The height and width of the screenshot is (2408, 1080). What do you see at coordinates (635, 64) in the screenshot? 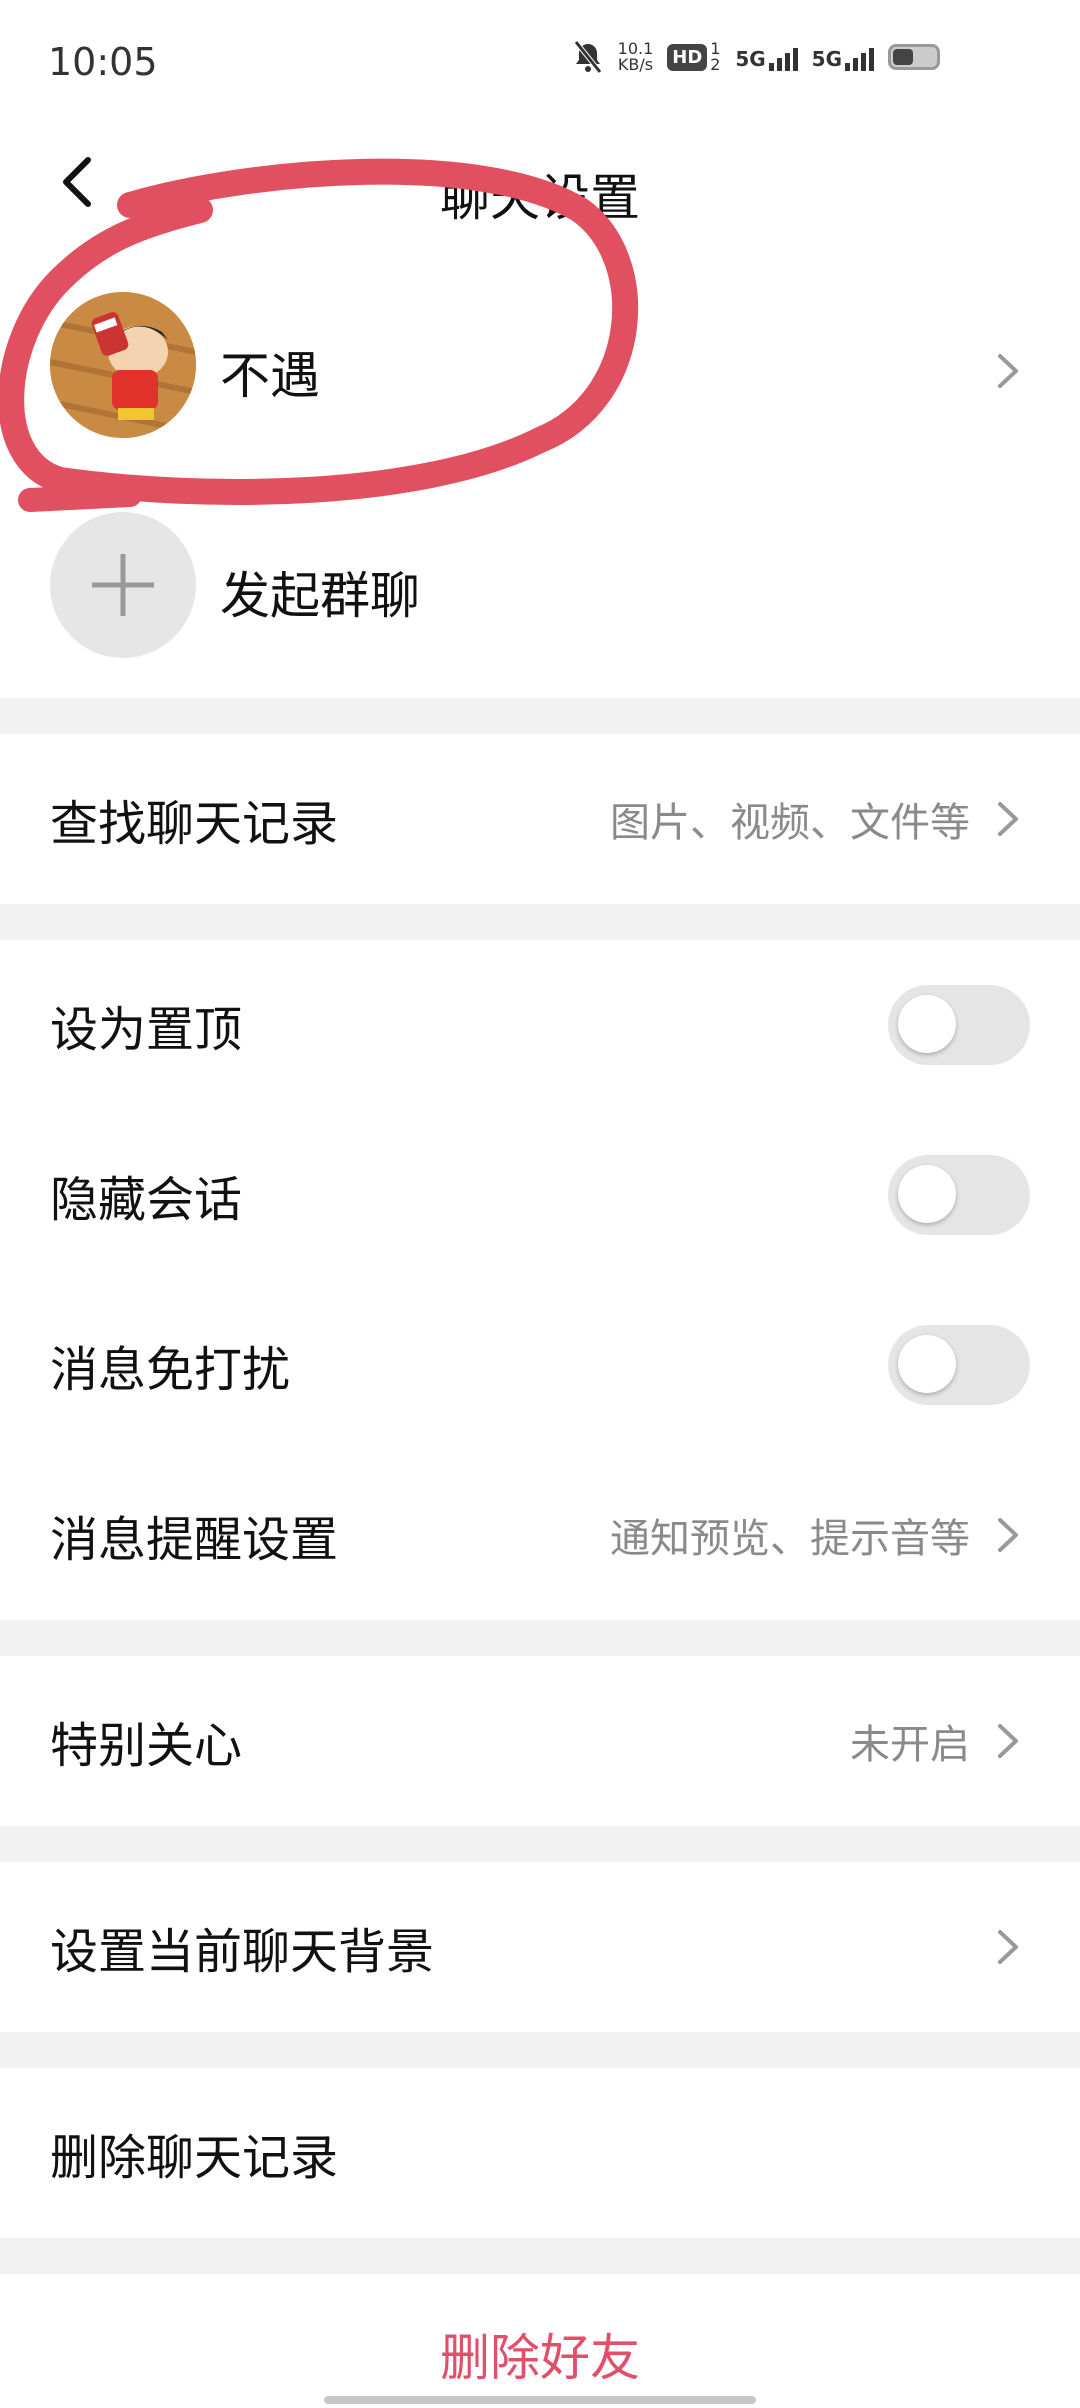
I see `network-speed-unit: KB/s` at bounding box center [635, 64].